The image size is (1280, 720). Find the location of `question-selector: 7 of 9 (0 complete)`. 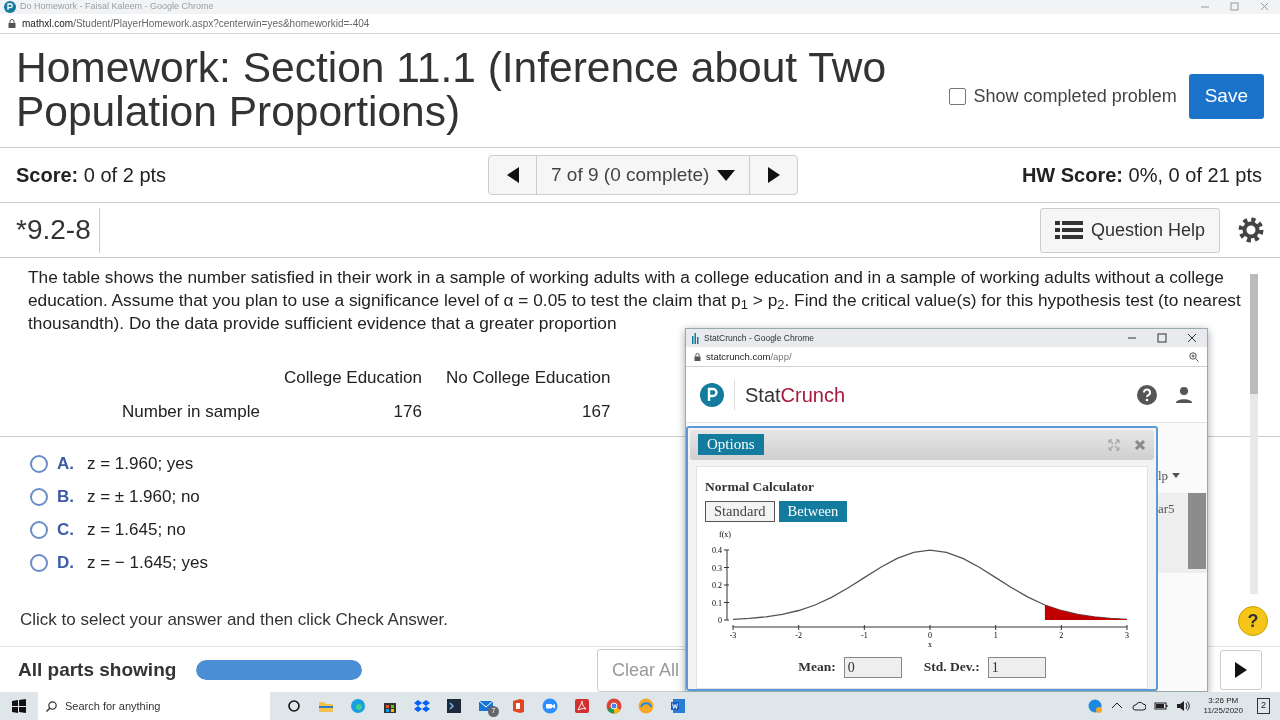

question-selector: 7 of 9 (0 complete) is located at coordinates (643, 175).